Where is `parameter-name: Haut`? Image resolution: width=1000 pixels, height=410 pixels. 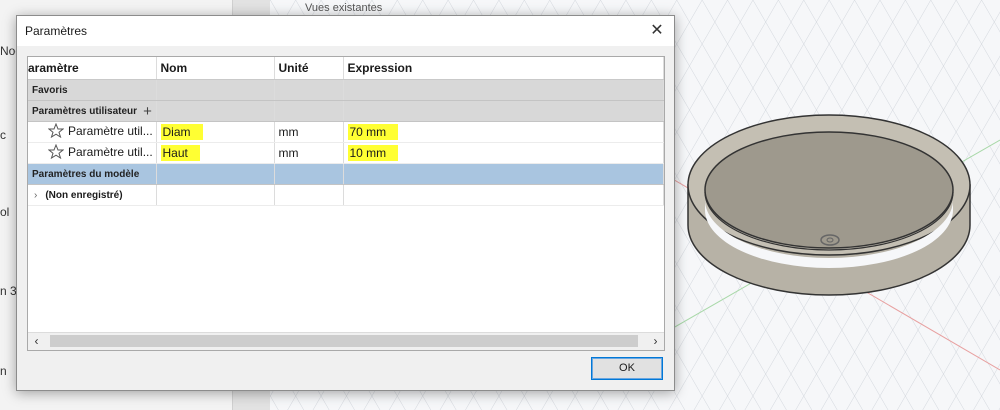 parameter-name: Haut is located at coordinates (180, 153).